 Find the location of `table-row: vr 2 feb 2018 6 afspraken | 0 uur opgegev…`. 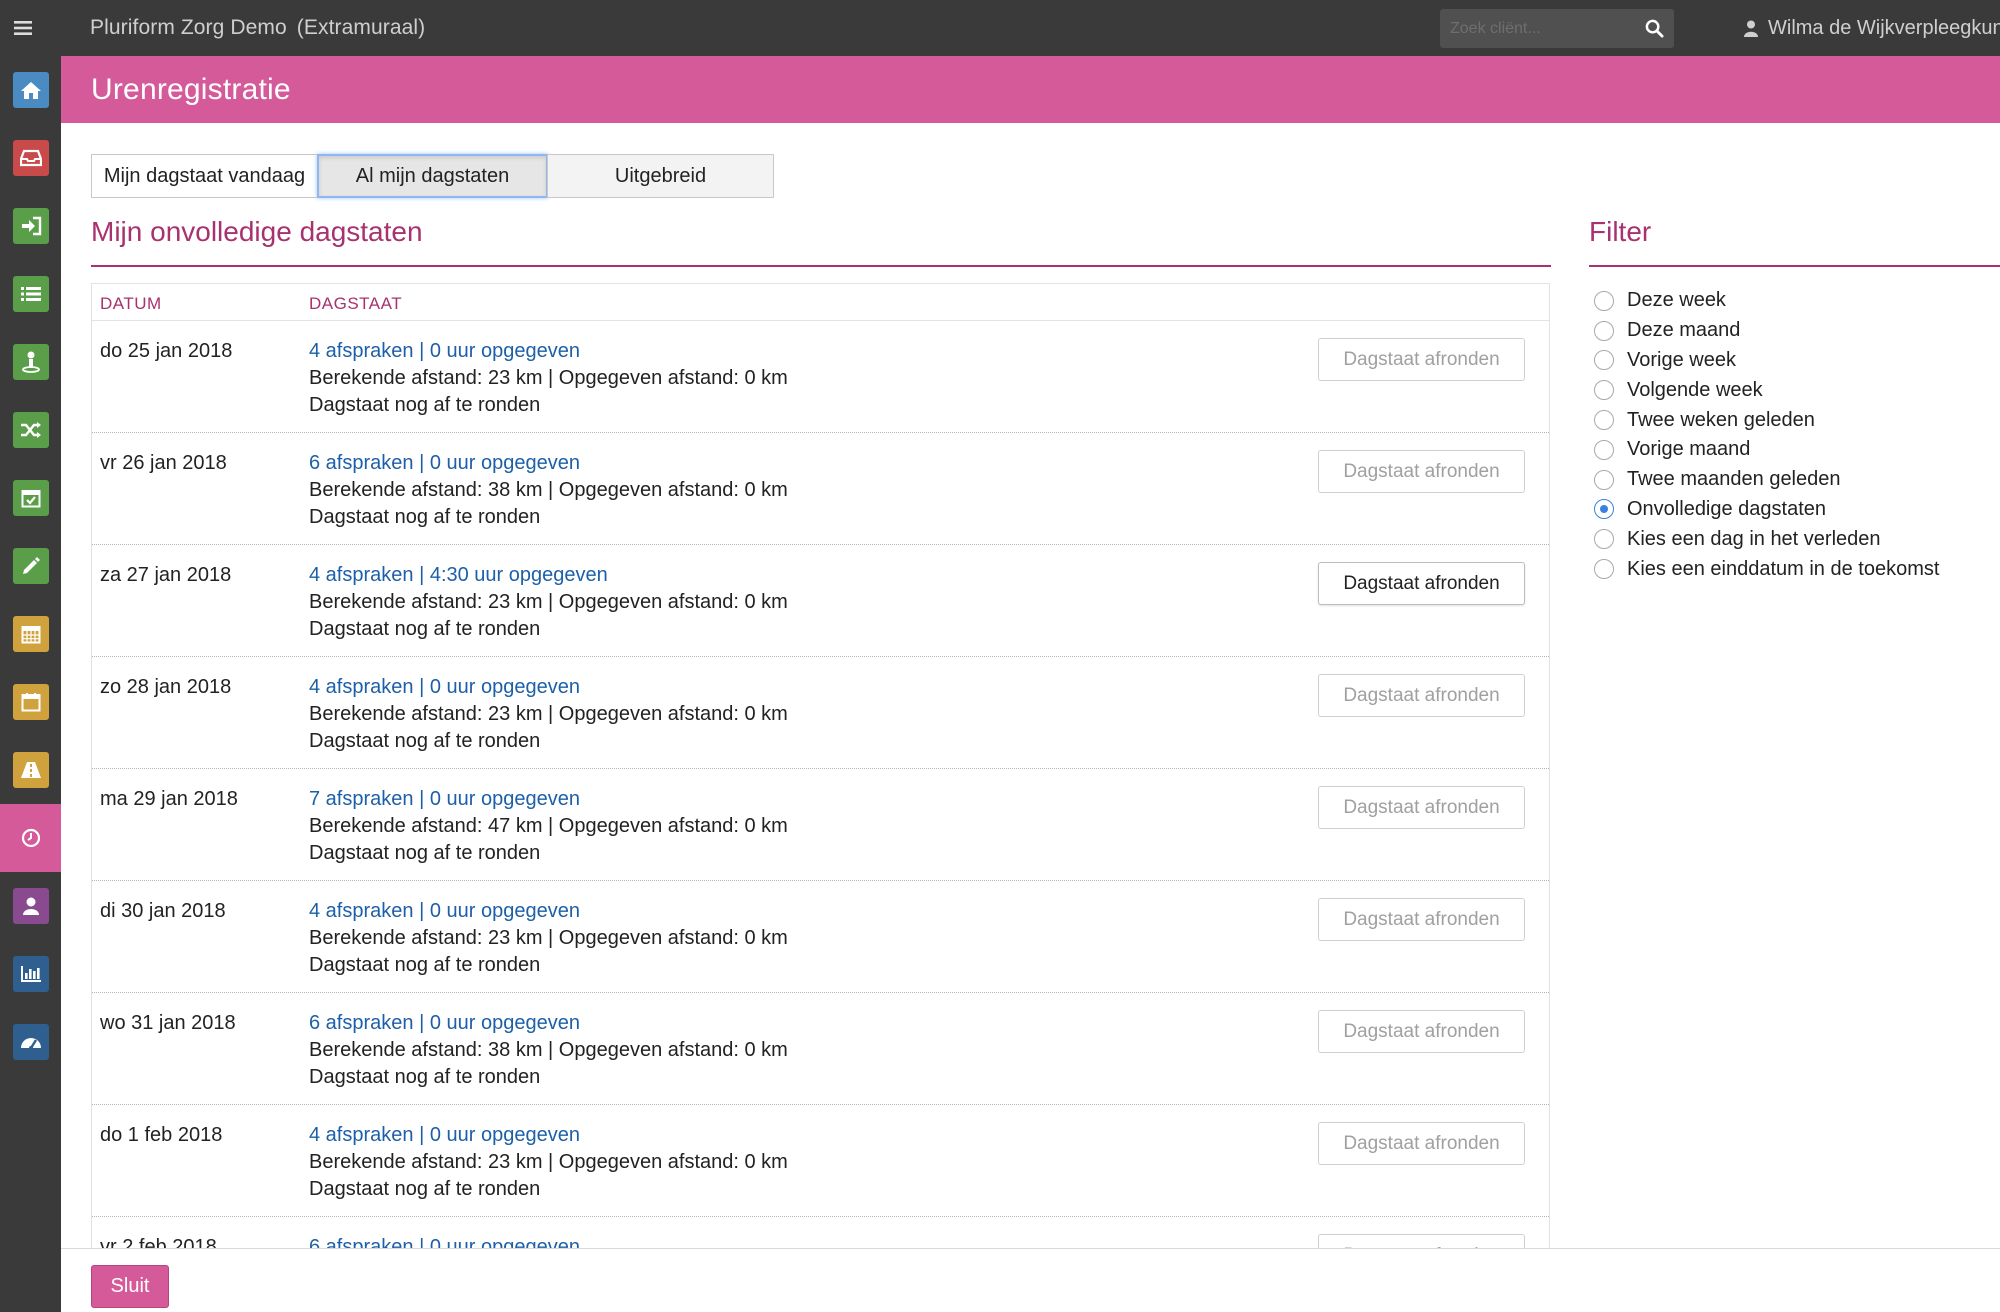

table-row: vr 2 feb 2018 6 afspraken | 0 uur opgegev… is located at coordinates (820, 1233).